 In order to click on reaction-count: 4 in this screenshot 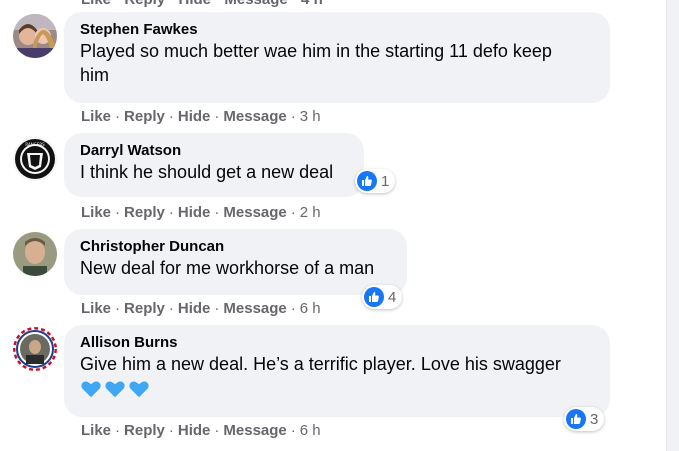, I will do `click(382, 297)`.